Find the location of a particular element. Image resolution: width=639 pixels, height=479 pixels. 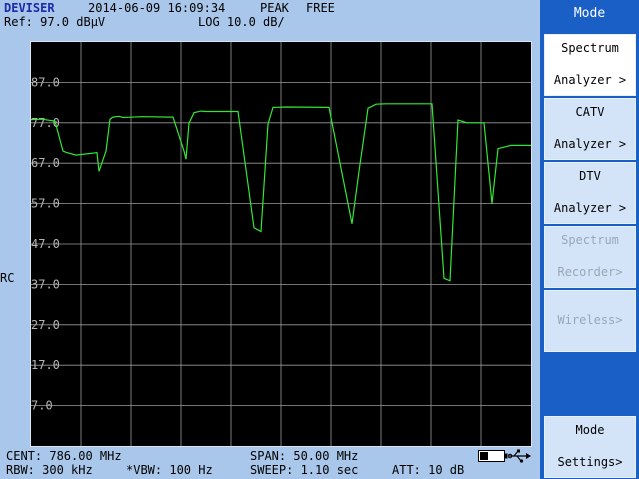

usb-icon is located at coordinates (519, 456).